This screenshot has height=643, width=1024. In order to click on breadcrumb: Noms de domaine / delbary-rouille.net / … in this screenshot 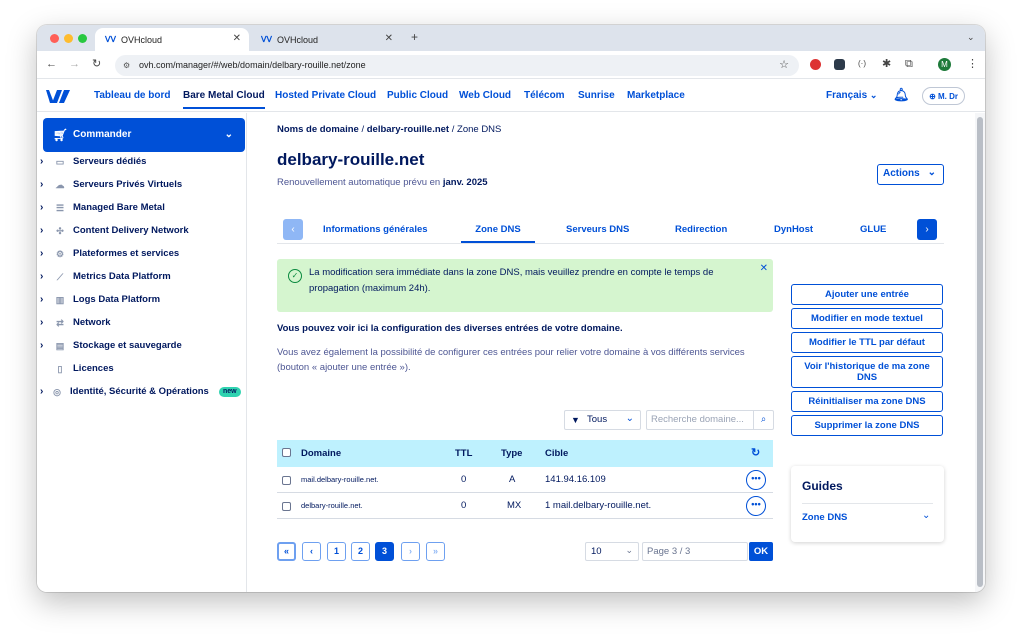, I will do `click(389, 129)`.